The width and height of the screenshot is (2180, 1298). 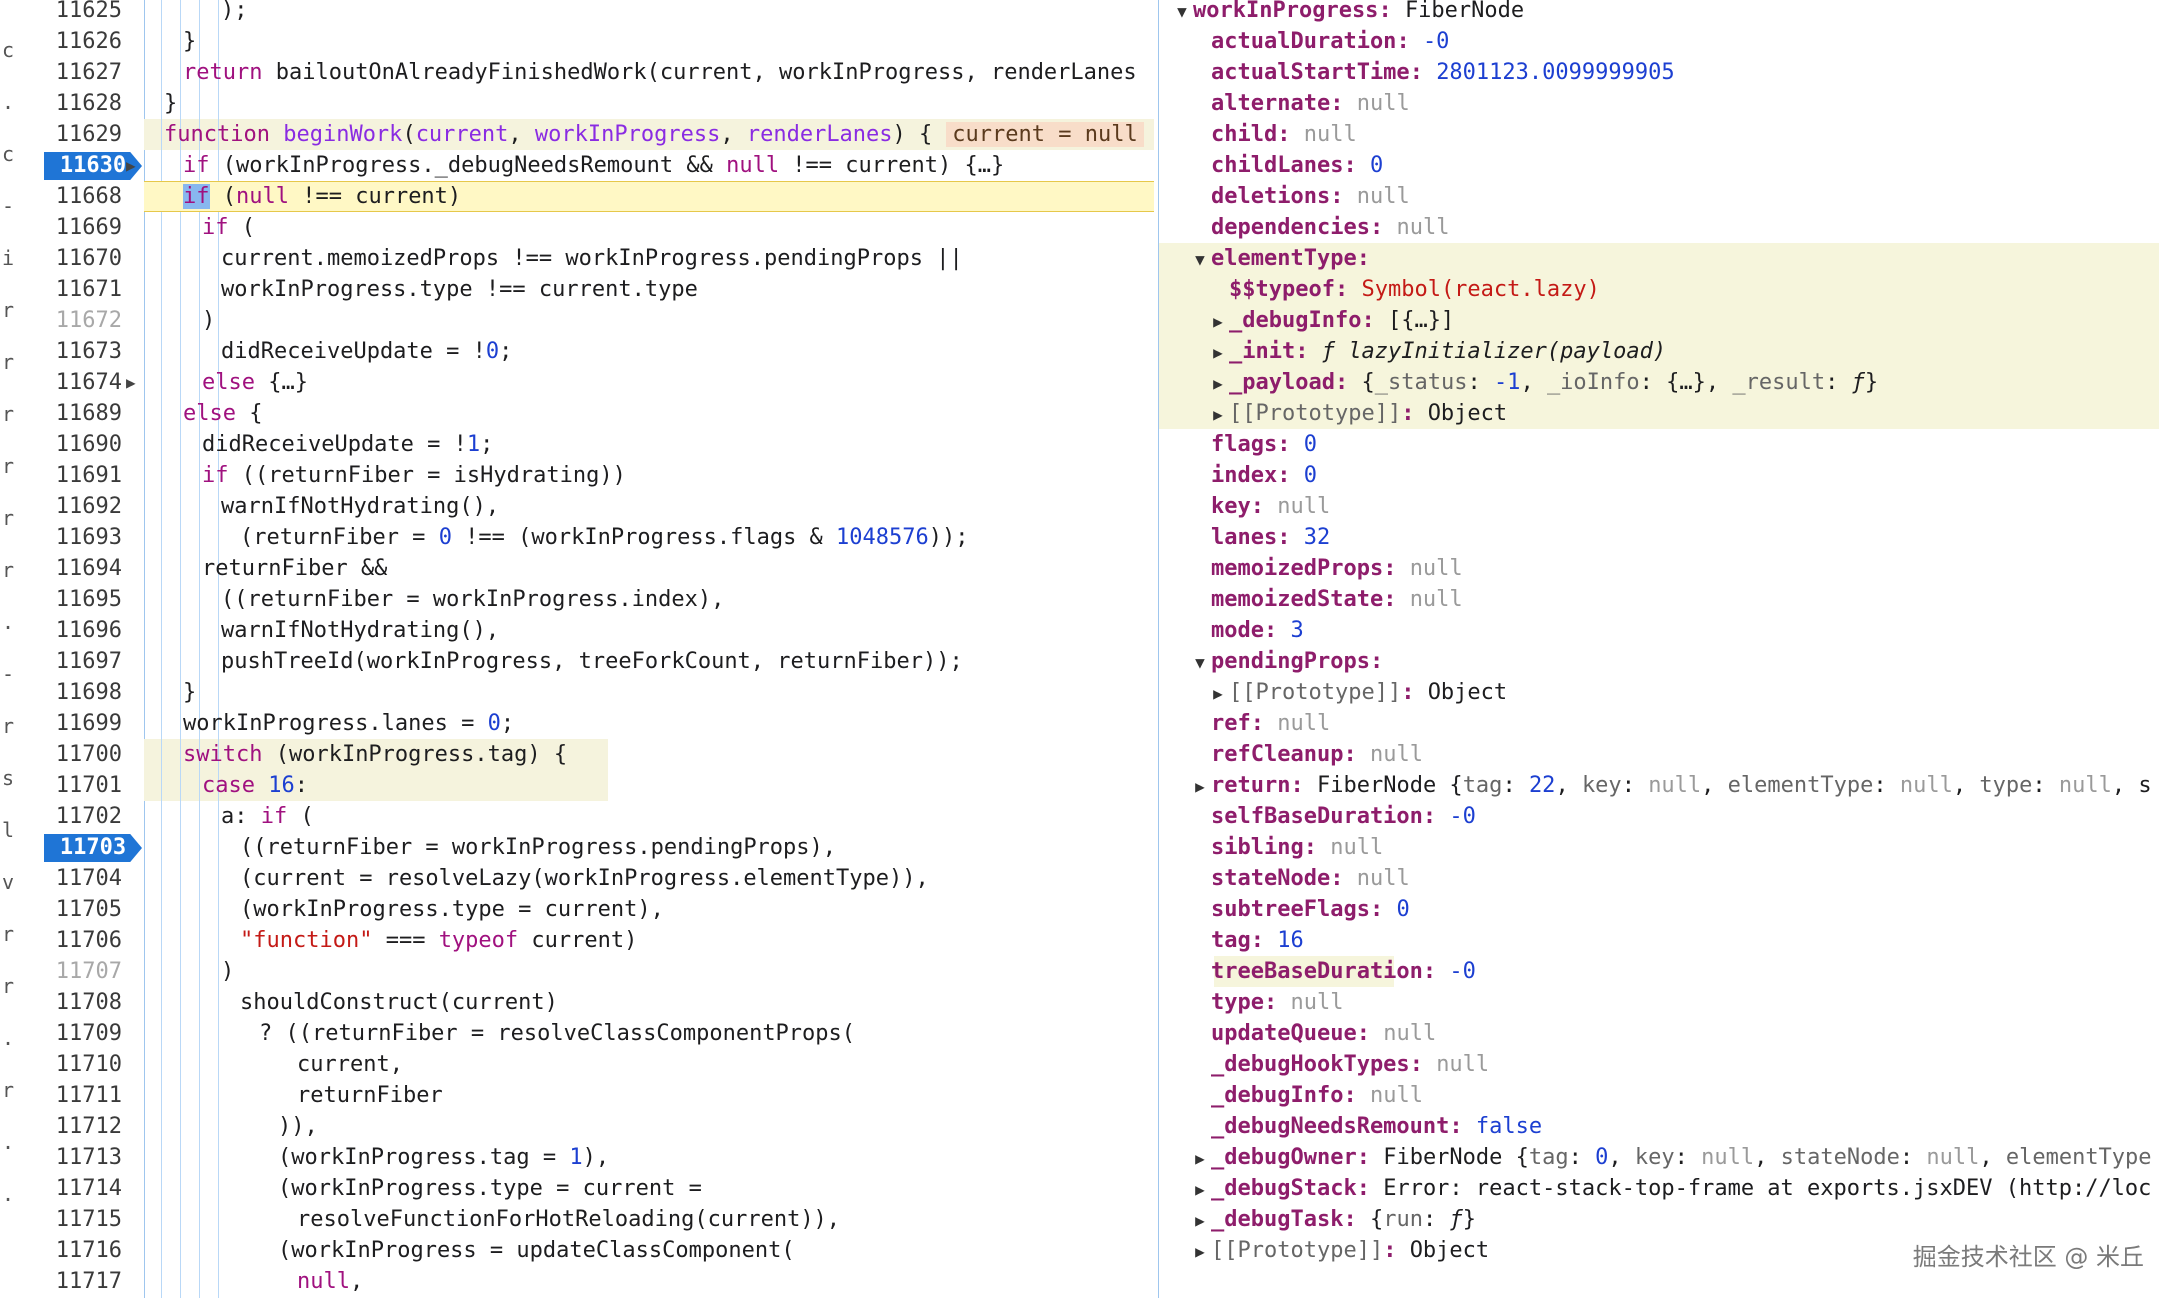 What do you see at coordinates (1669, 1002) in the screenshot?
I see `scope-property-row: type: null` at bounding box center [1669, 1002].